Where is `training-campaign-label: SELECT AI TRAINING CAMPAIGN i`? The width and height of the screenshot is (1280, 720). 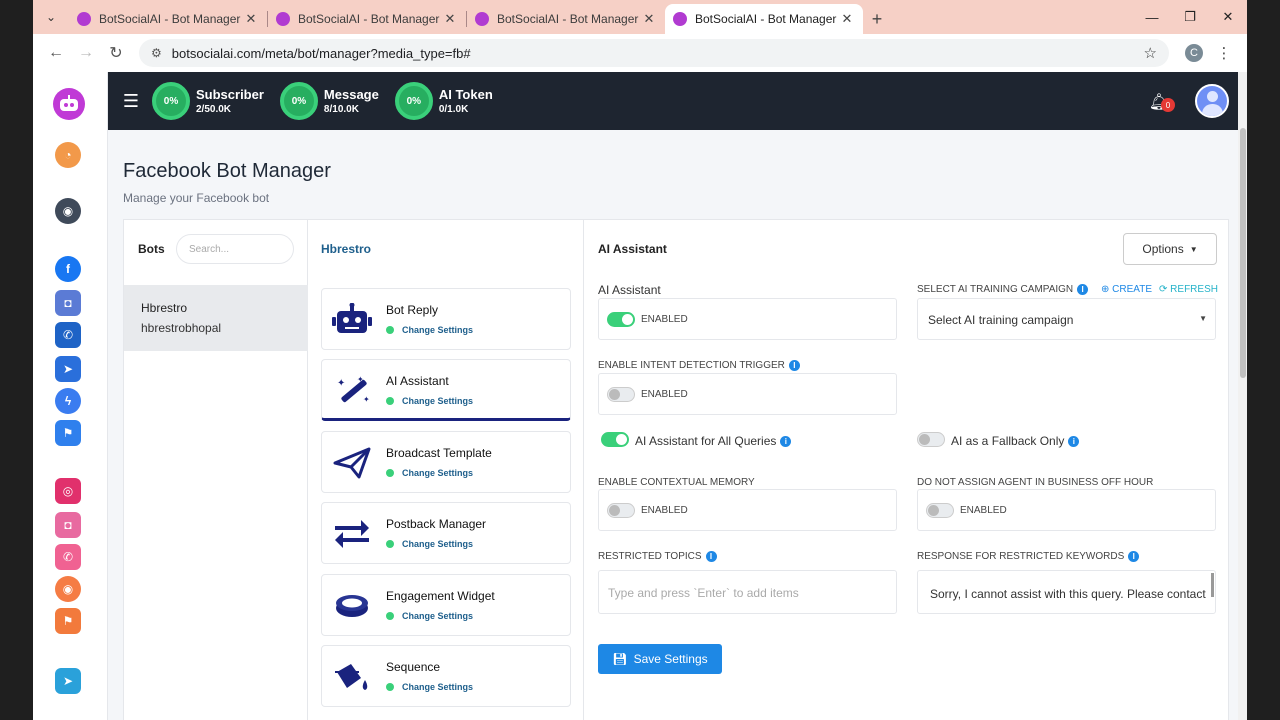 training-campaign-label: SELECT AI TRAINING CAMPAIGN i is located at coordinates (1003, 290).